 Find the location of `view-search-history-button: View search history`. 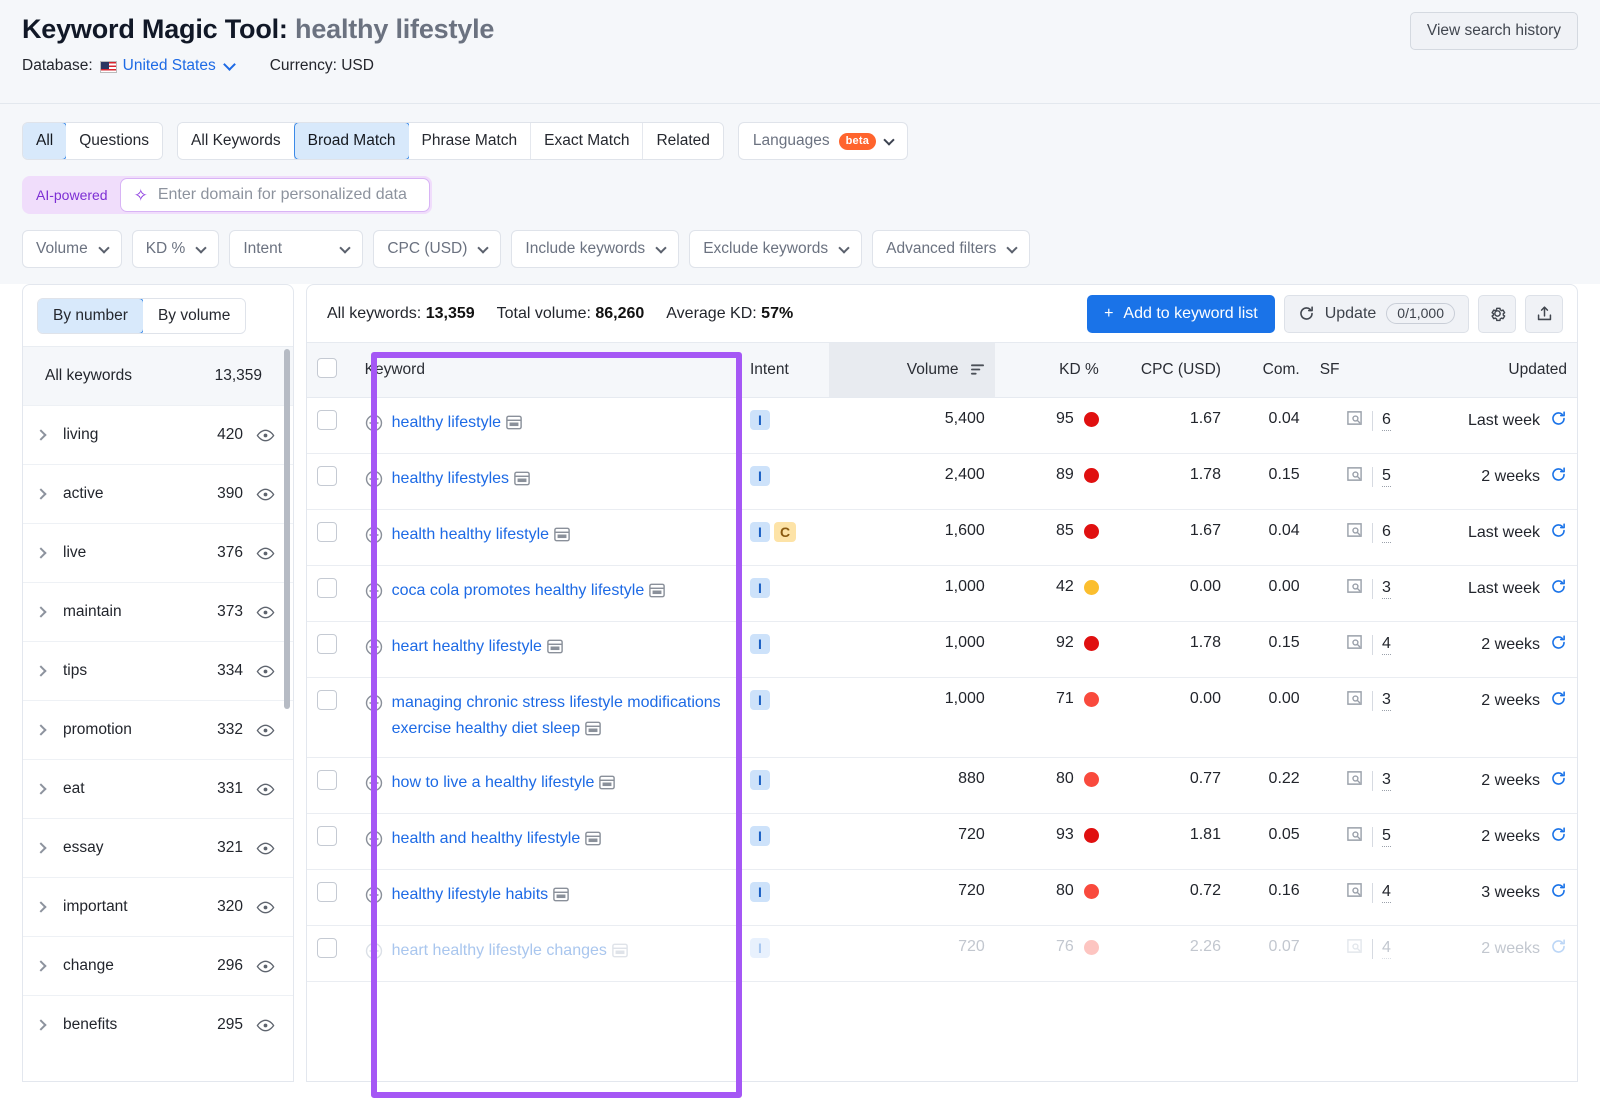

view-search-history-button: View search history is located at coordinates (1493, 31).